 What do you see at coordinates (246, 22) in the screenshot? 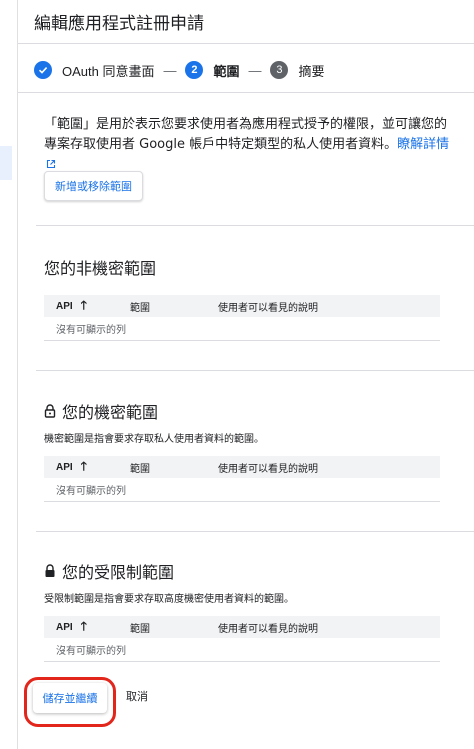
I see `page-header: 編輯應用程式註冊申請` at bounding box center [246, 22].